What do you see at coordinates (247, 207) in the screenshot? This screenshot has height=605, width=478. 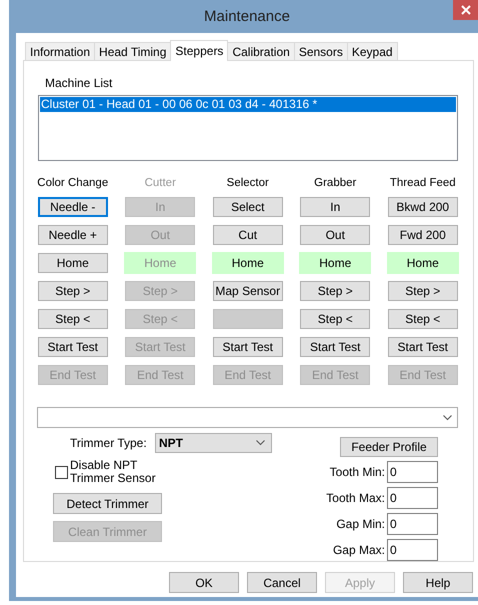 I see `stepper-button: Select` at bounding box center [247, 207].